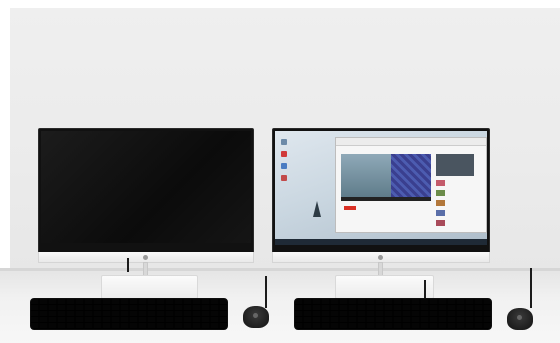 The height and width of the screenshot is (343, 560). Describe the element at coordinates (280, 269) in the screenshot. I see `desk-edge` at that location.